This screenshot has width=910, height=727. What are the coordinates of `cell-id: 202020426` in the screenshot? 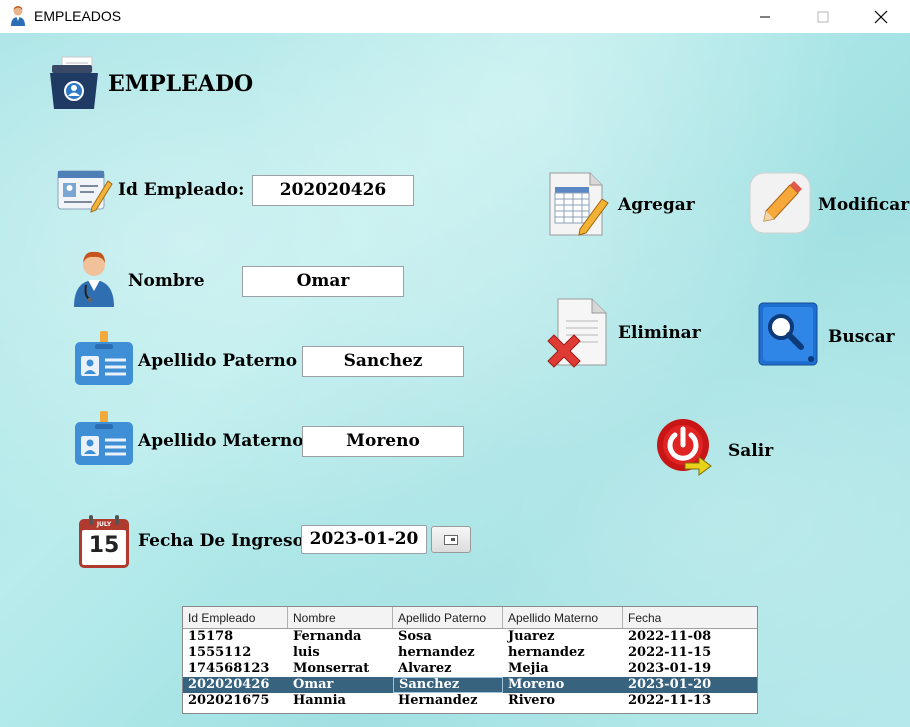 It's located at (229, 684).